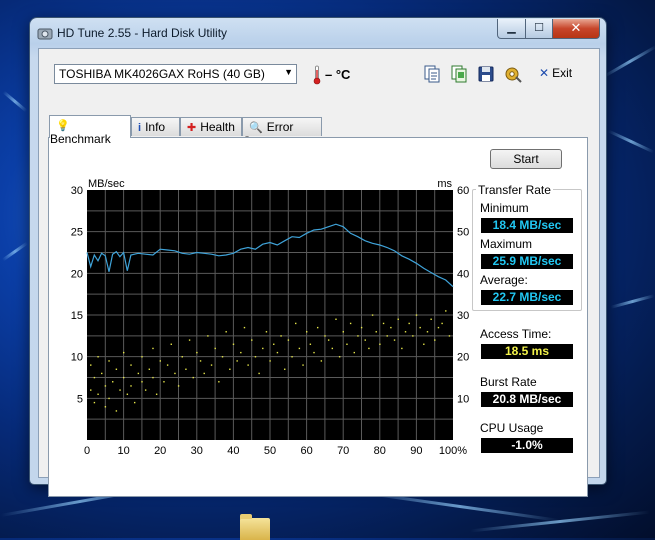 The height and width of the screenshot is (540, 655). Describe the element at coordinates (526, 159) in the screenshot. I see `start-button: Start` at that location.